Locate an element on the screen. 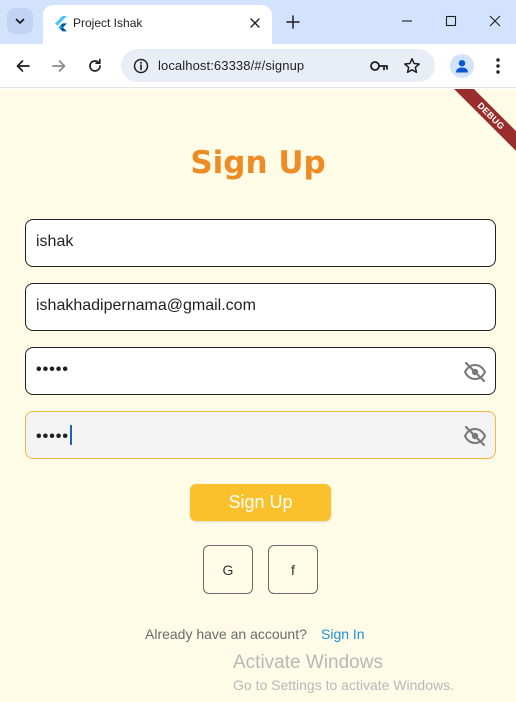  minimize-button is located at coordinates (407, 21).